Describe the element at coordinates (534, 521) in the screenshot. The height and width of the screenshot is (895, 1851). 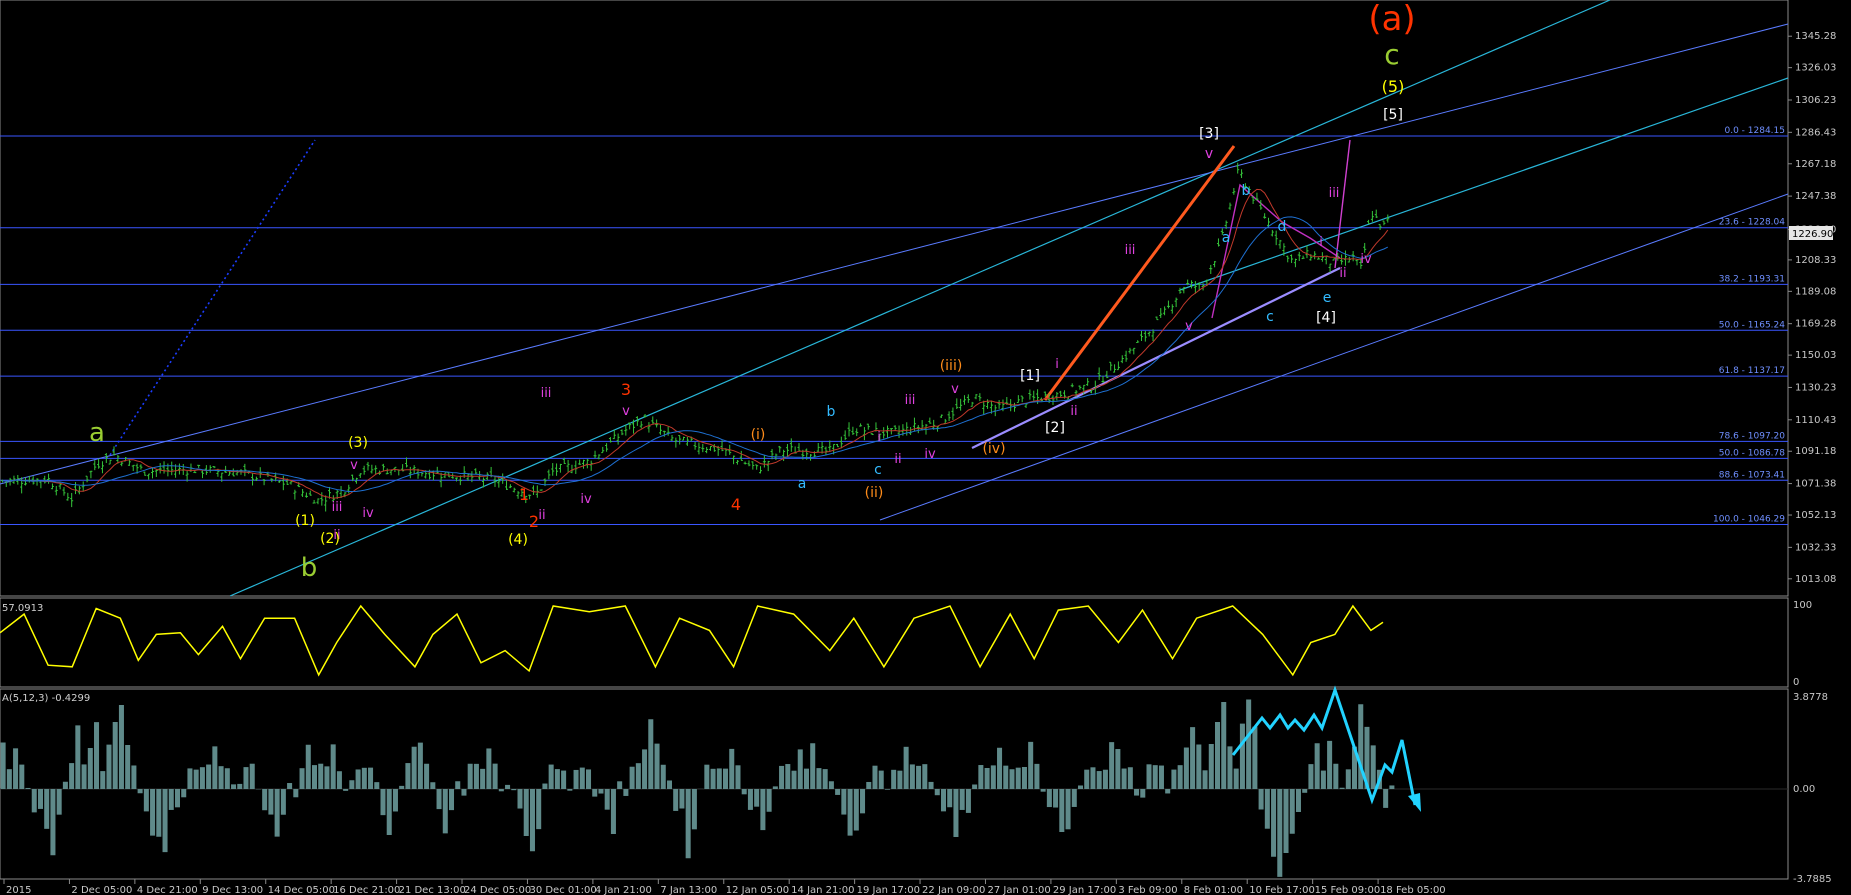
I see `wave-label: 2` at that location.